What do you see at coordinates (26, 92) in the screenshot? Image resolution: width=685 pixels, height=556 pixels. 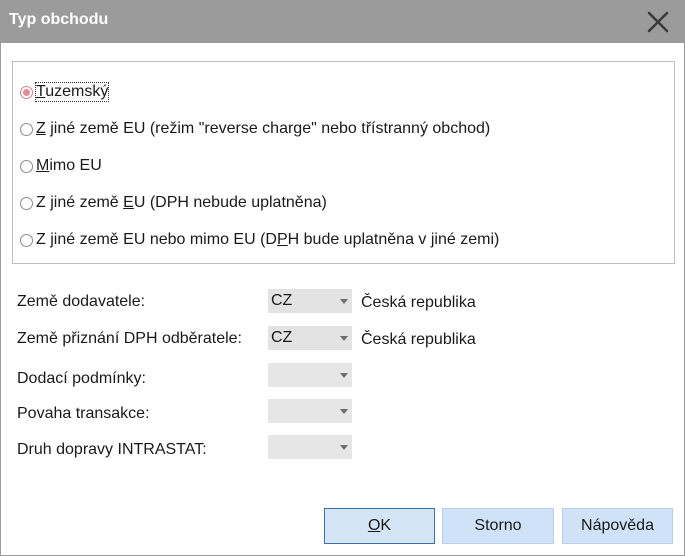 I see `radio-button-checked` at bounding box center [26, 92].